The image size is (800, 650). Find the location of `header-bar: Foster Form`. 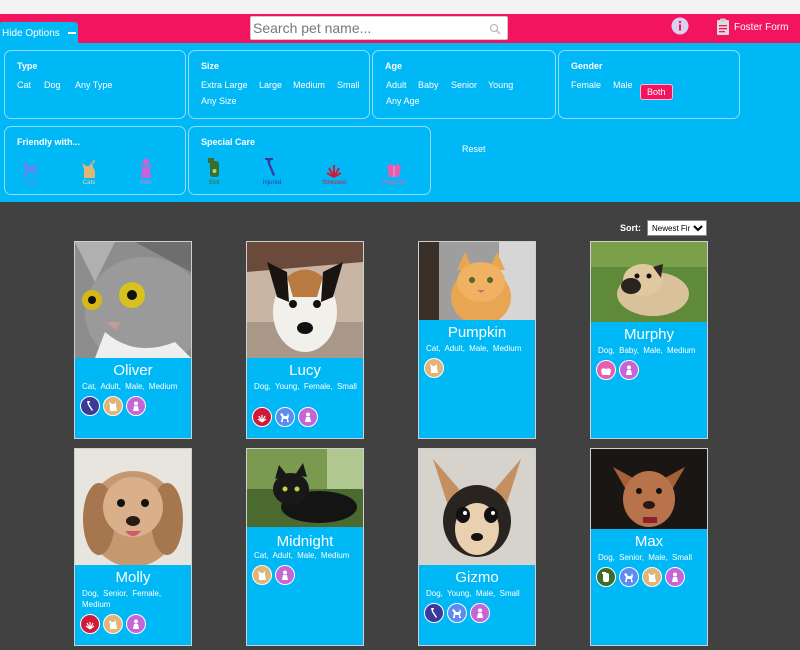

header-bar: Foster Form is located at coordinates (400, 28).